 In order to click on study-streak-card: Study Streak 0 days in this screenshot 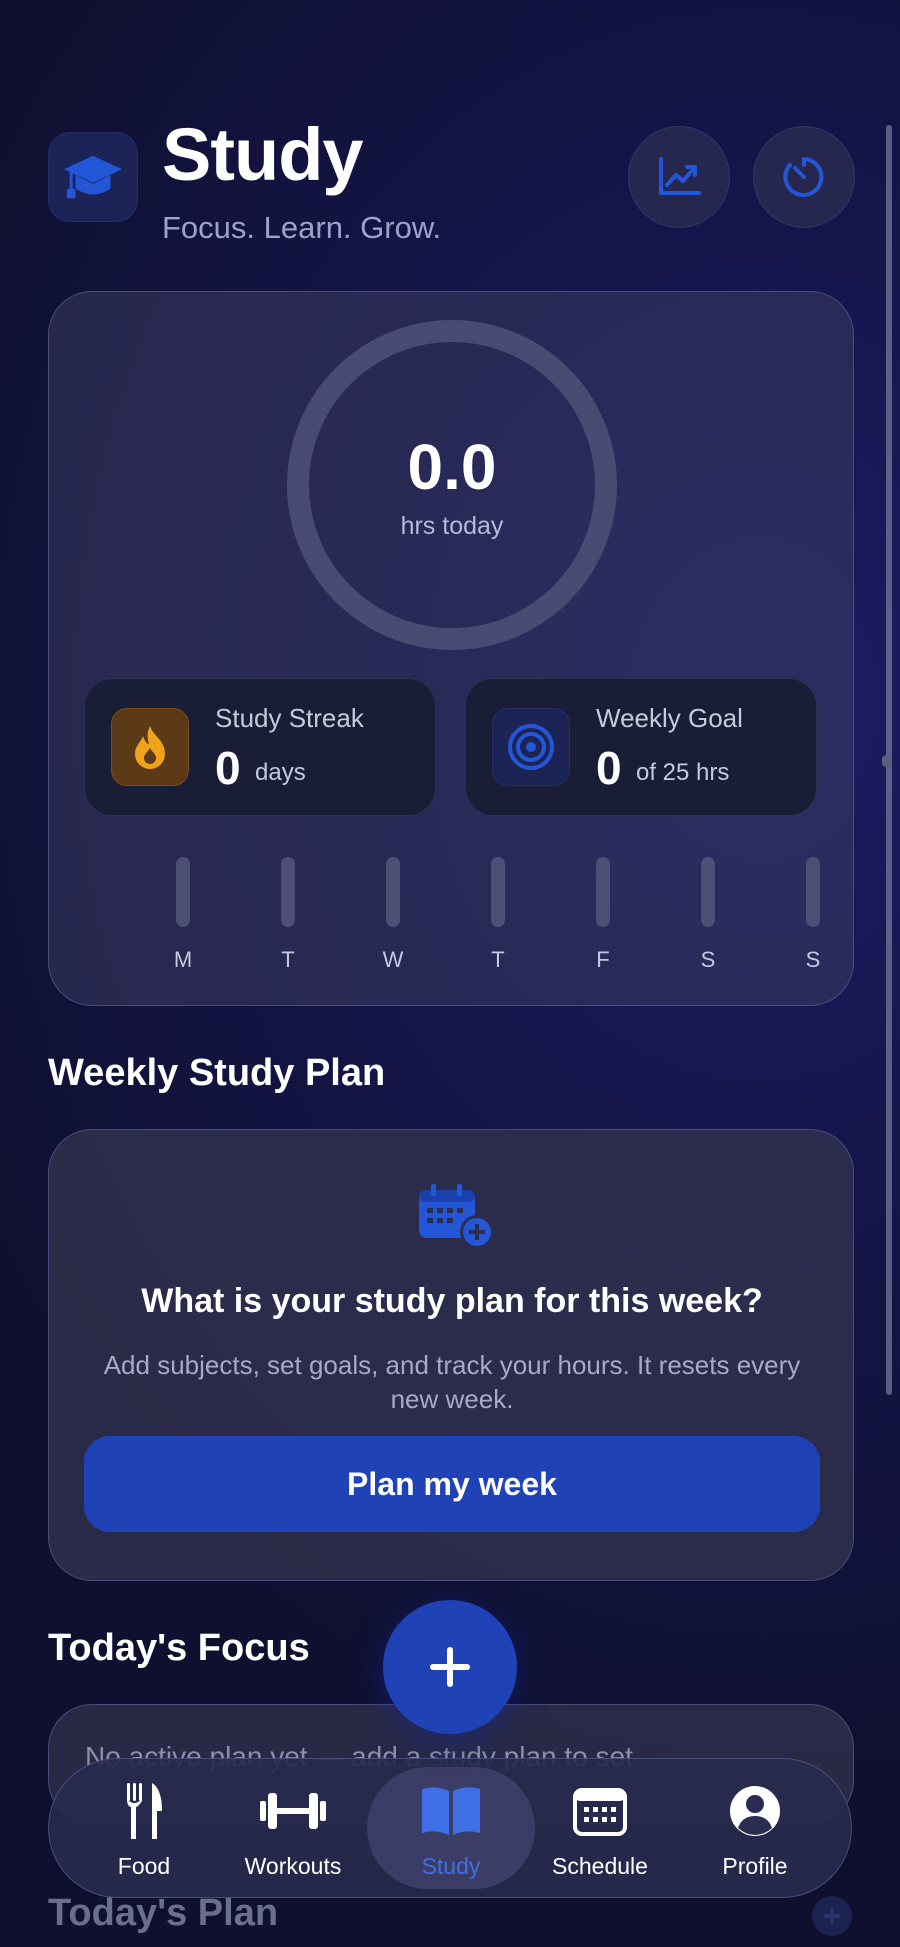, I will do `click(260, 747)`.